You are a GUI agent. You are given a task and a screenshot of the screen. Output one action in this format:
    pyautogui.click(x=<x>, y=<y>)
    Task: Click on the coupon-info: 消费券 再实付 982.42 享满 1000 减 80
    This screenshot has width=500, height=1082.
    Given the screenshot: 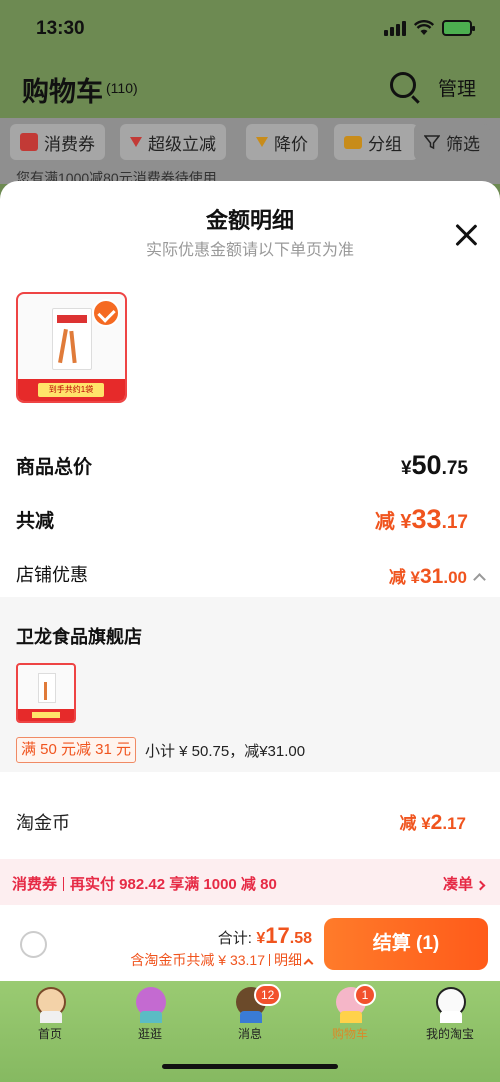 What is the action you would take?
    pyautogui.click(x=144, y=883)
    